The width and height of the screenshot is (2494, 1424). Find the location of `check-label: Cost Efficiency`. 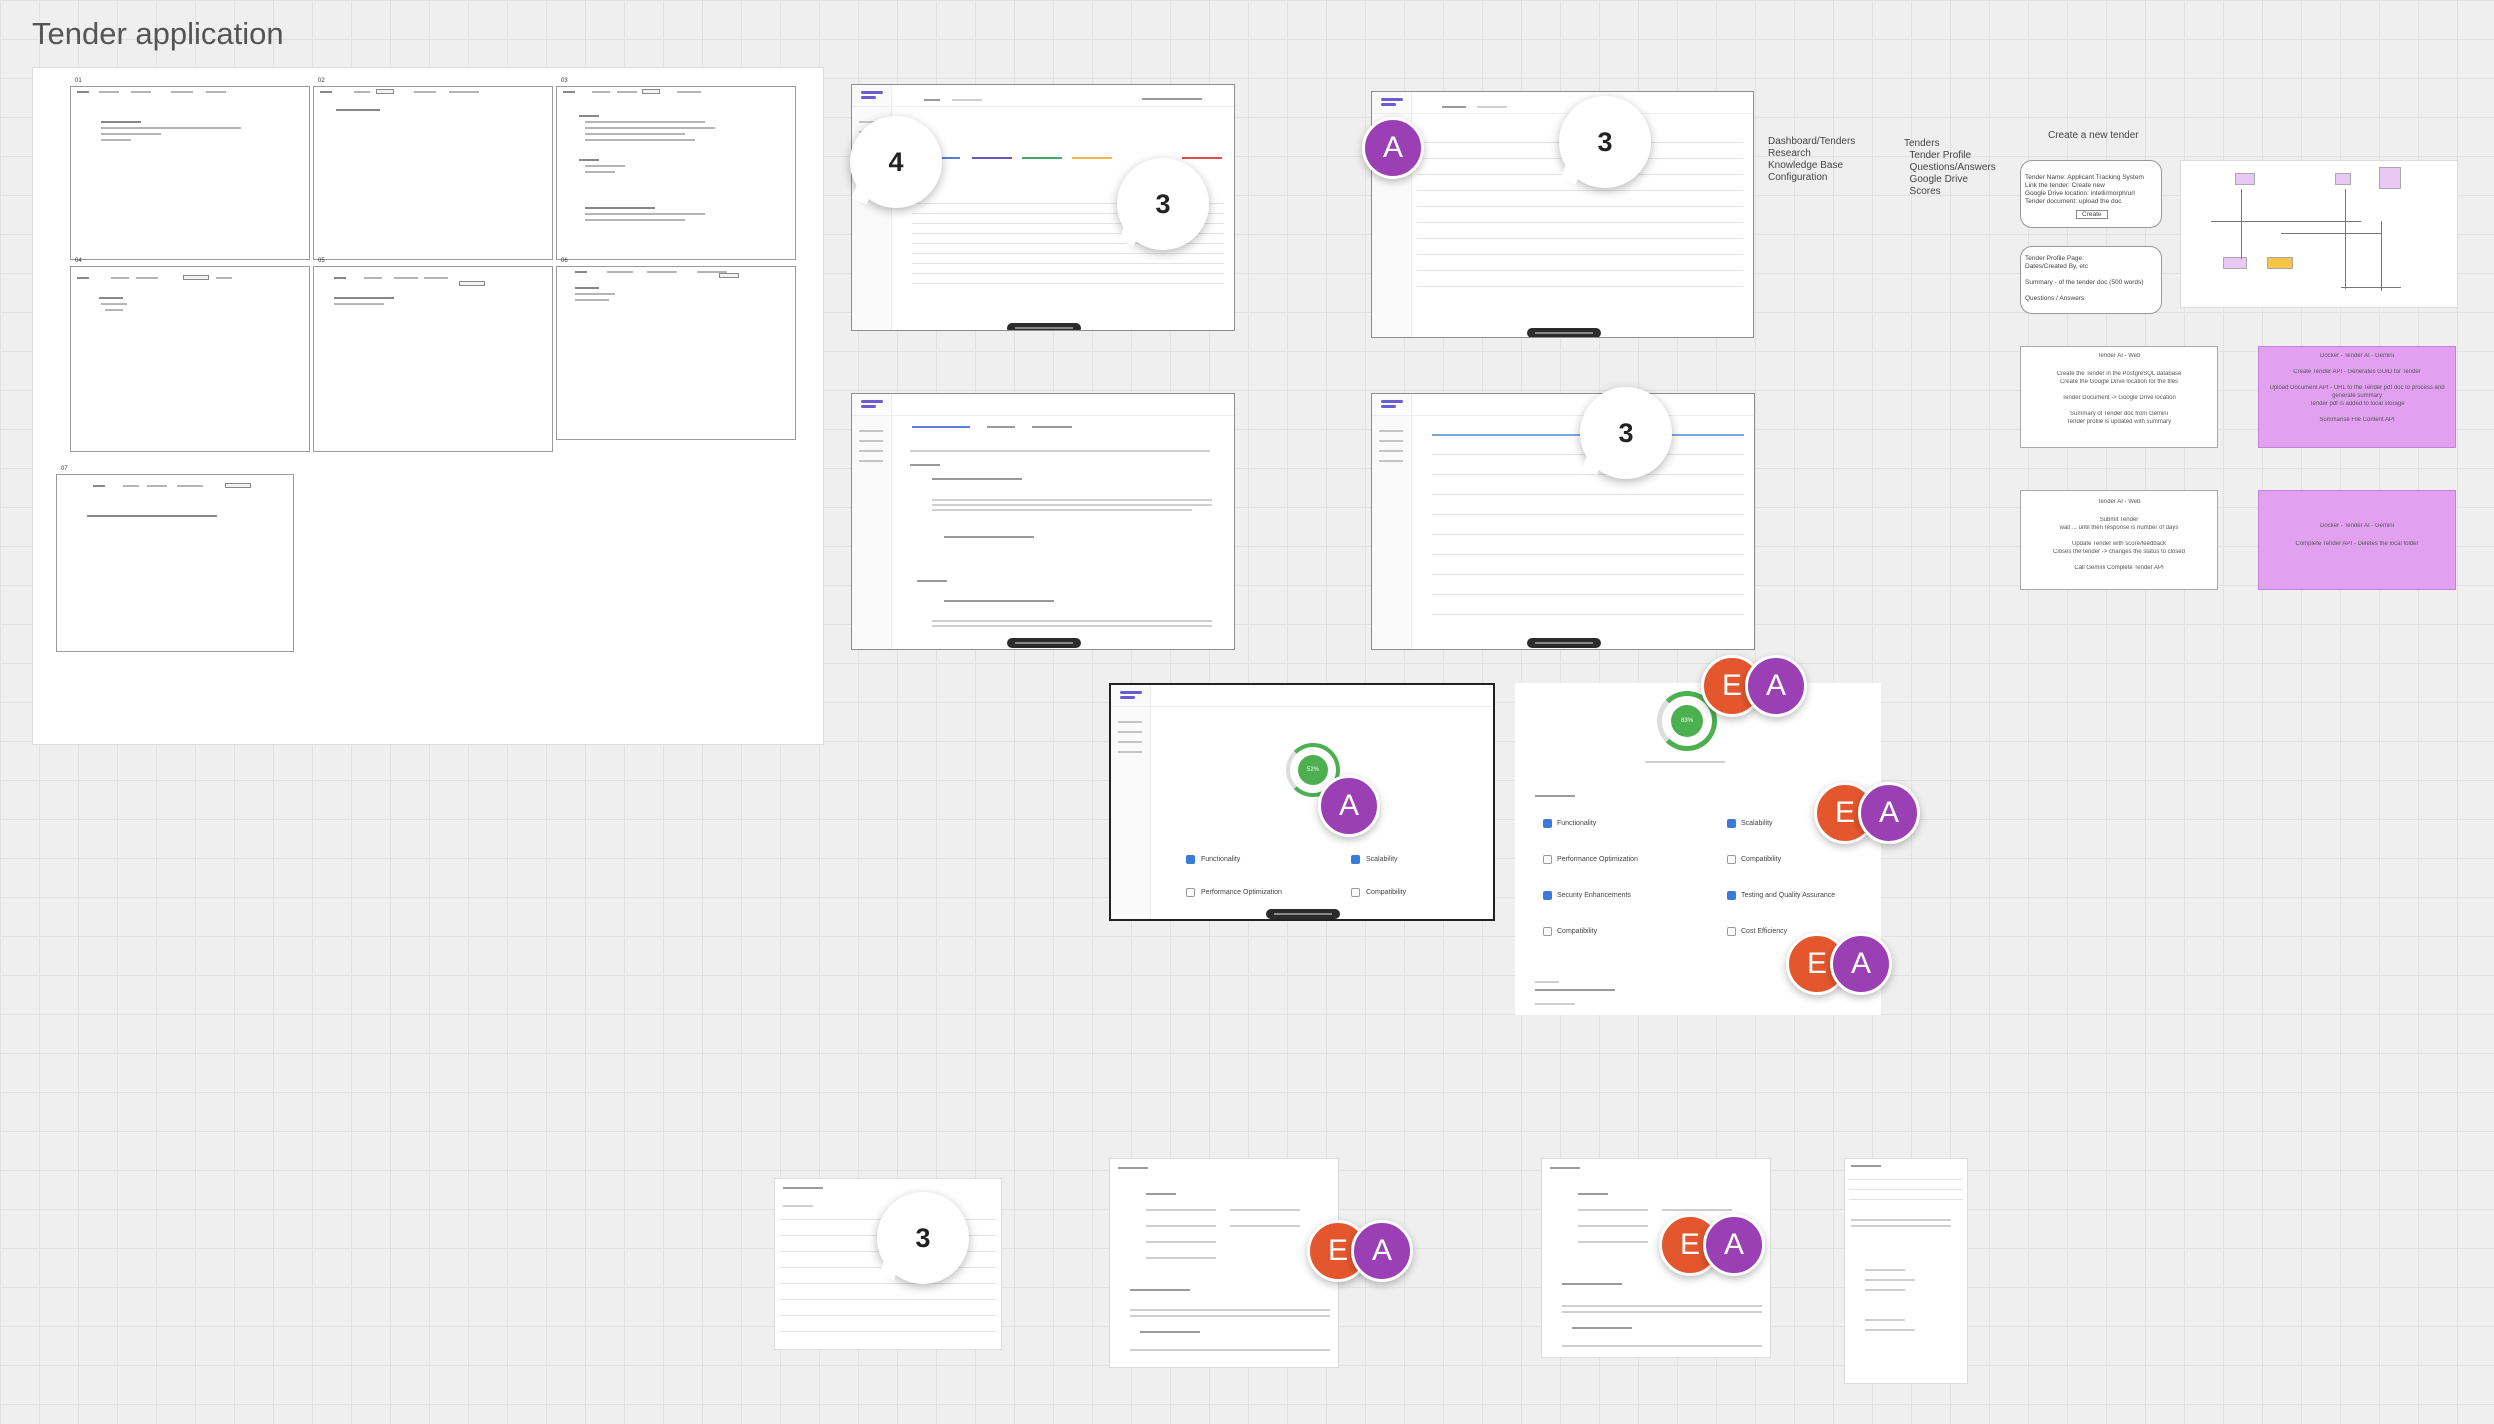

check-label: Cost Efficiency is located at coordinates (1764, 931).